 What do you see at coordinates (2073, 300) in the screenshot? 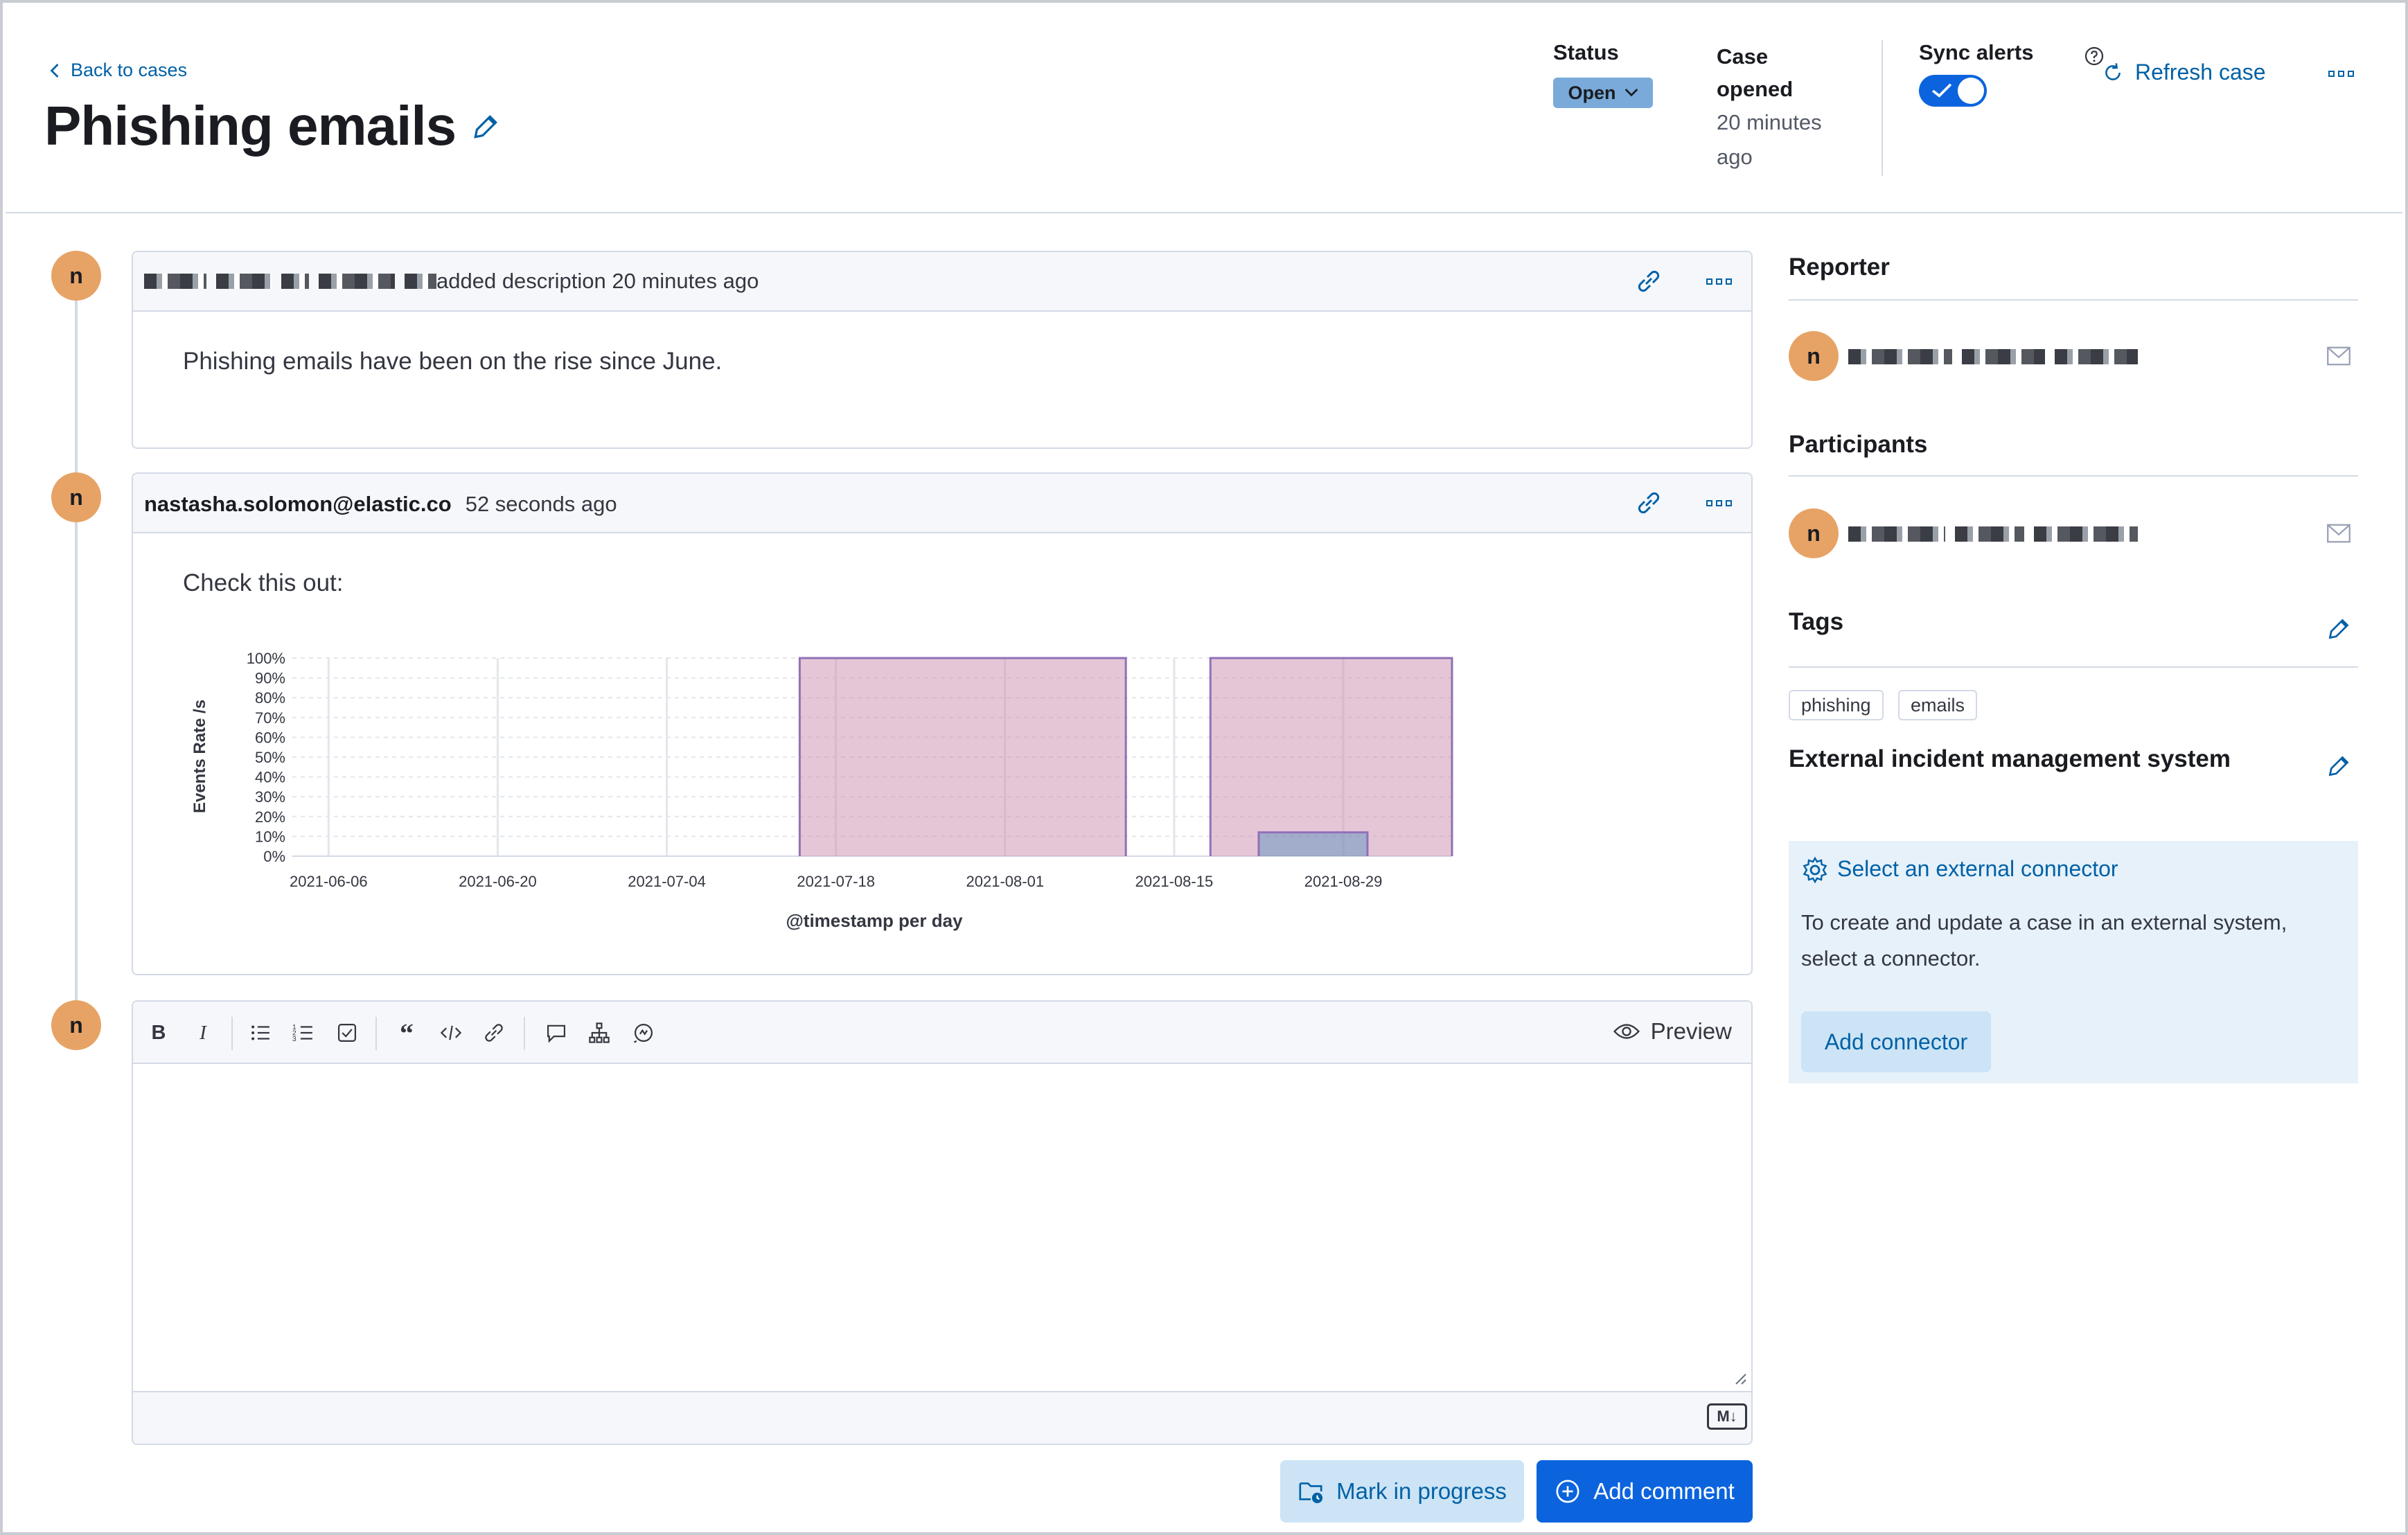
I see `reporter-rule` at bounding box center [2073, 300].